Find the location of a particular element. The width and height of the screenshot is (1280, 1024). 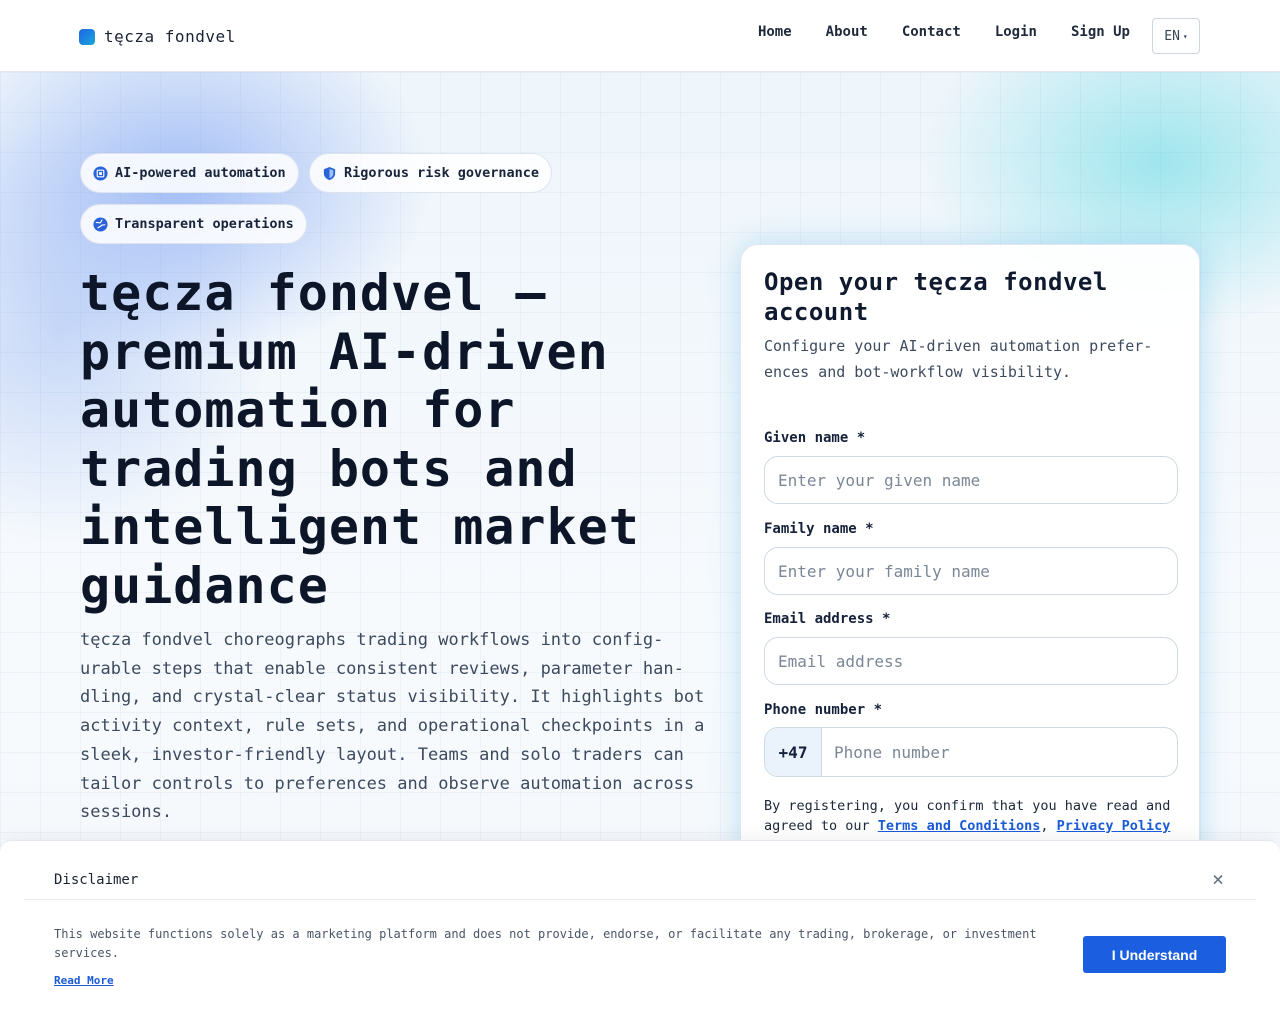

understand-button: I Understand is located at coordinates (1154, 954).